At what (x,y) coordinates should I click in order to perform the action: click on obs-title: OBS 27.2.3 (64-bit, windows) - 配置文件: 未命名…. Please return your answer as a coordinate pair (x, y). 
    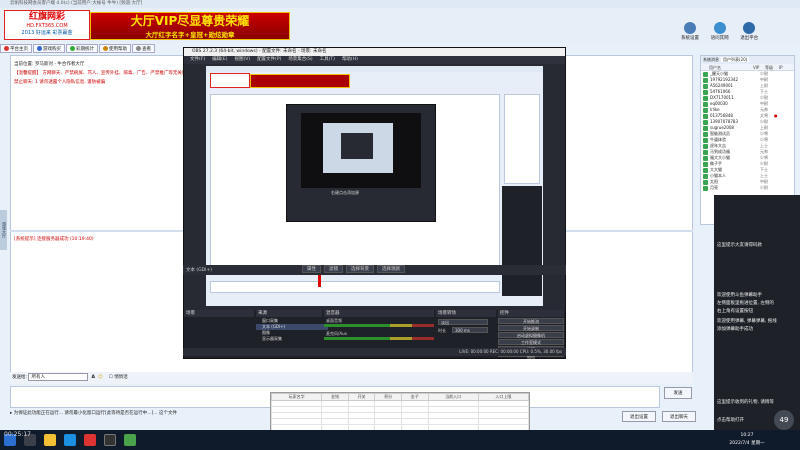
    Looking at the image, I should click on (374, 52).